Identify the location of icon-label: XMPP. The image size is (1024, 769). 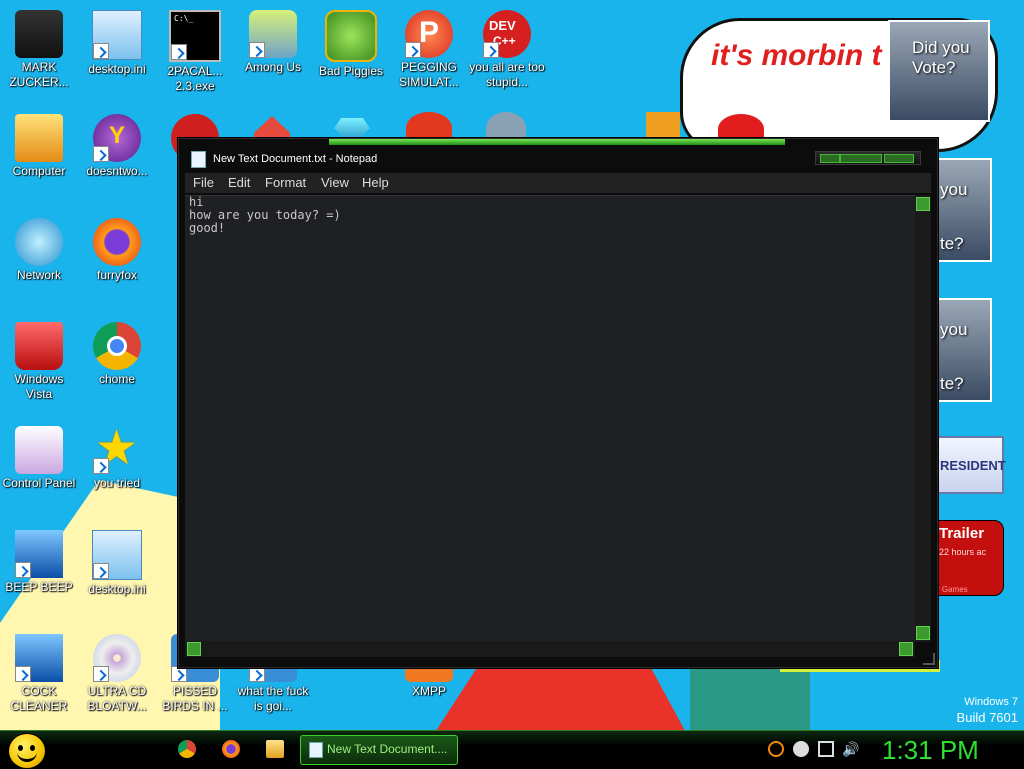
(428, 691).